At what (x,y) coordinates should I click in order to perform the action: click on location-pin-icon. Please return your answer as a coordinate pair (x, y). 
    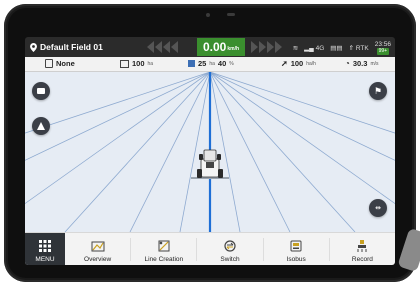
    Looking at the image, I should click on (33, 47).